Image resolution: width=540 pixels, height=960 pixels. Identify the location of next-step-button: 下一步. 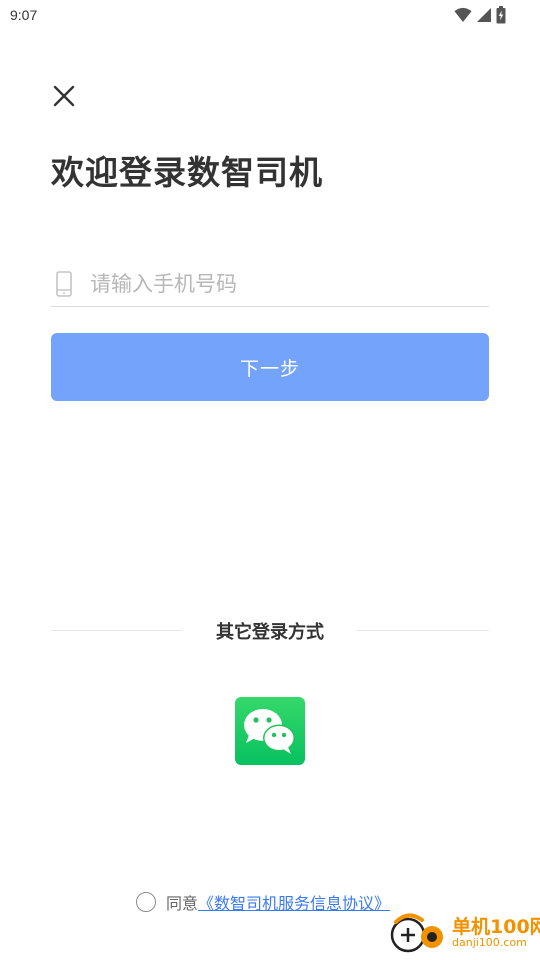
(270, 367).